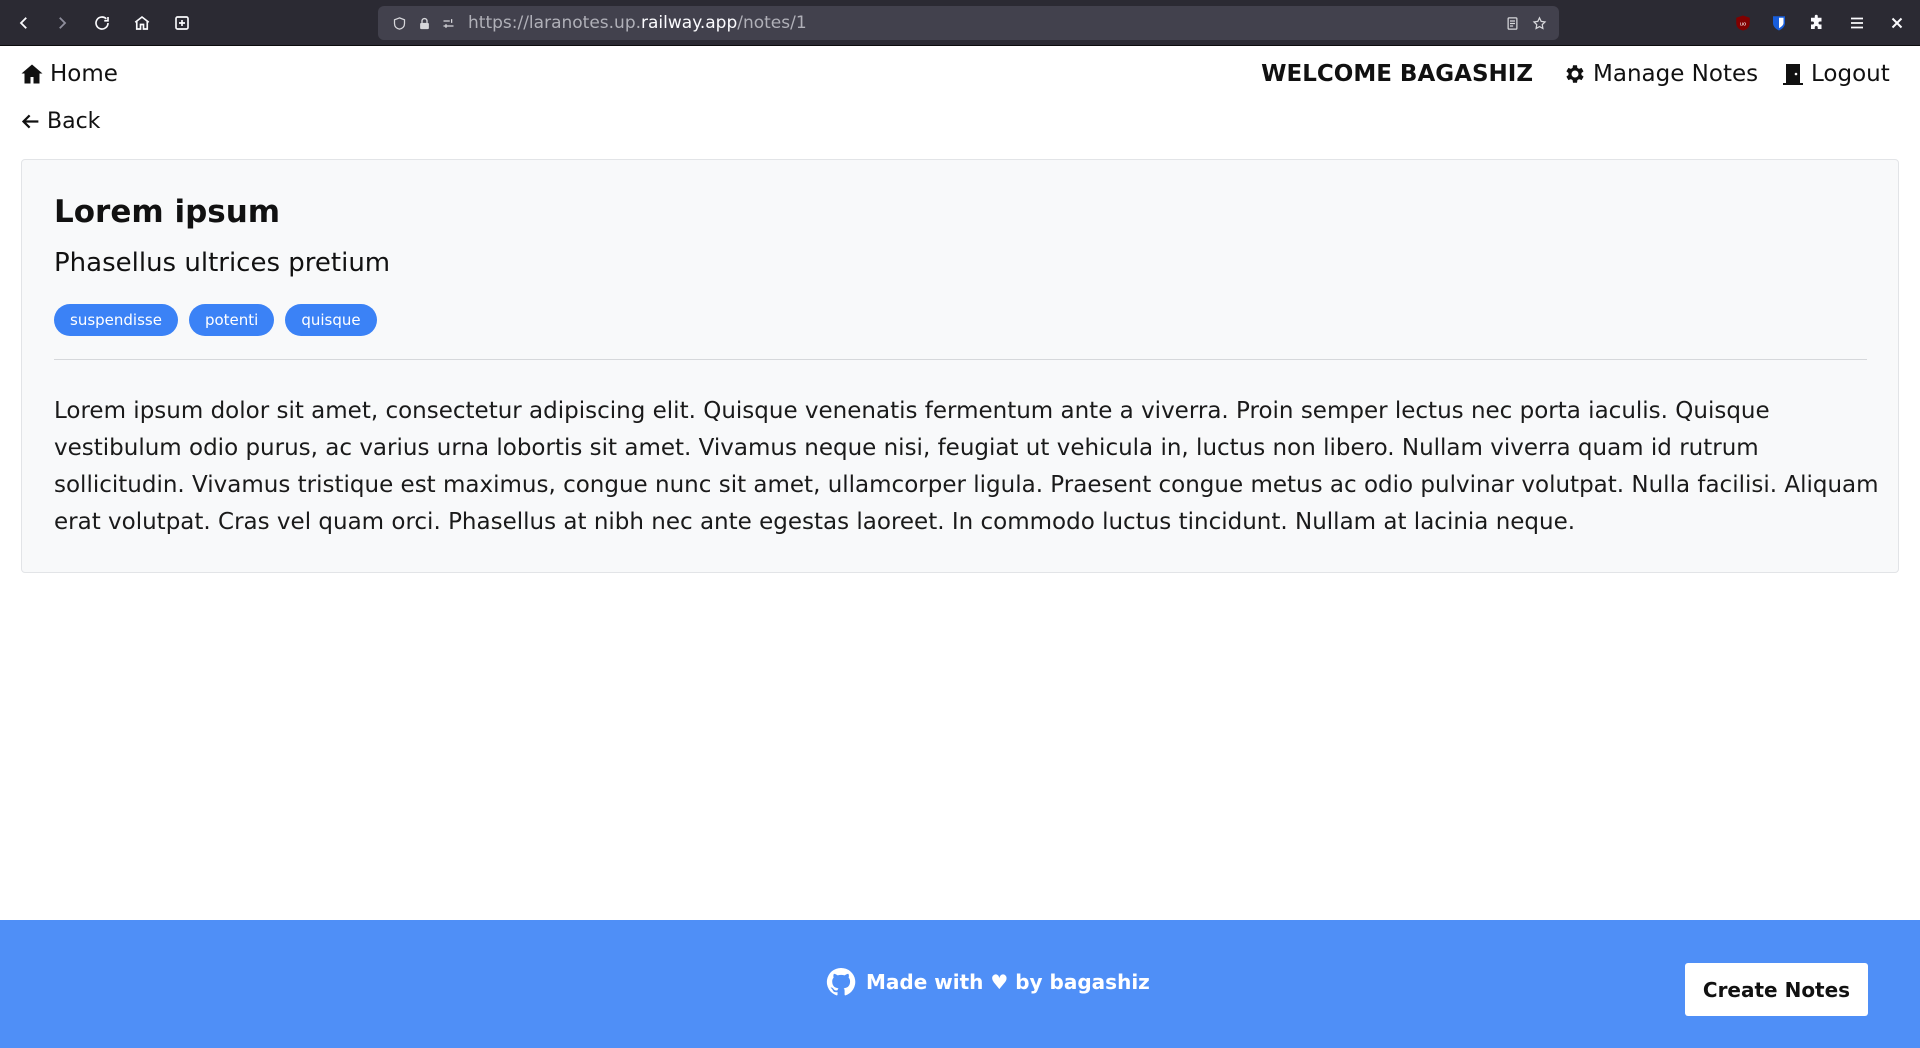 Image resolution: width=1920 pixels, height=1048 pixels. I want to click on gear-icon, so click(1575, 74).